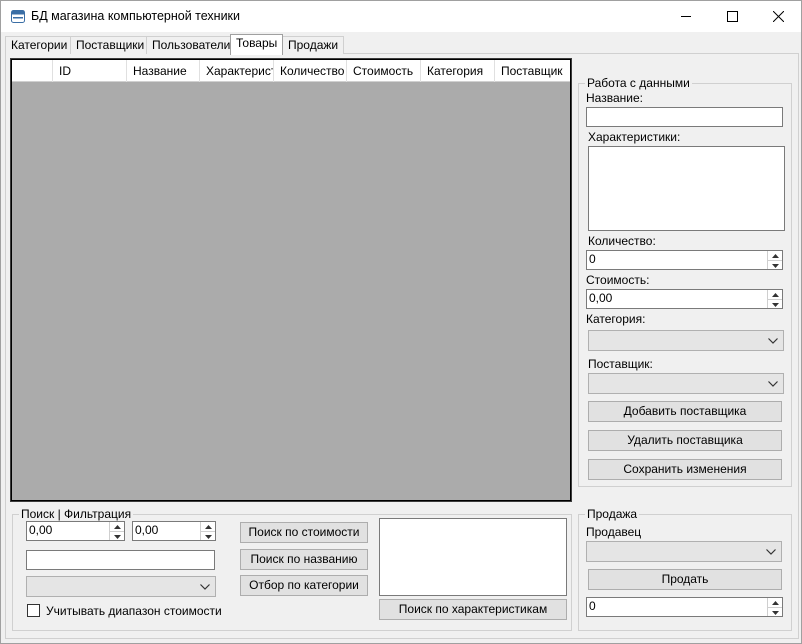 This screenshot has width=802, height=644. Describe the element at coordinates (685, 411) in the screenshot. I see `add-supplier-button: Добавить поставщика` at that location.